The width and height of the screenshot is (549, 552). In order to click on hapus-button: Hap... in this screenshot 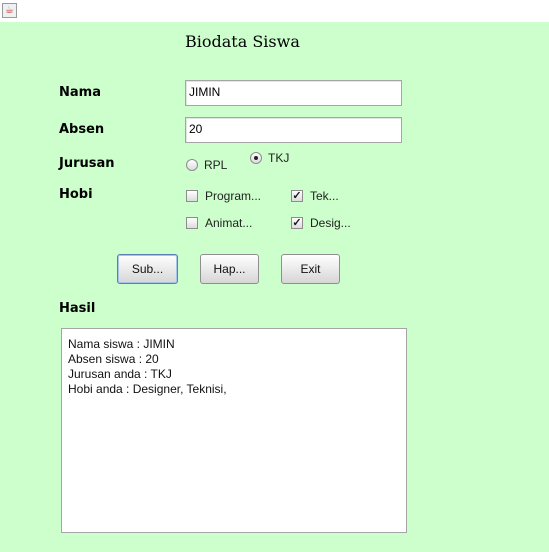, I will do `click(229, 269)`.